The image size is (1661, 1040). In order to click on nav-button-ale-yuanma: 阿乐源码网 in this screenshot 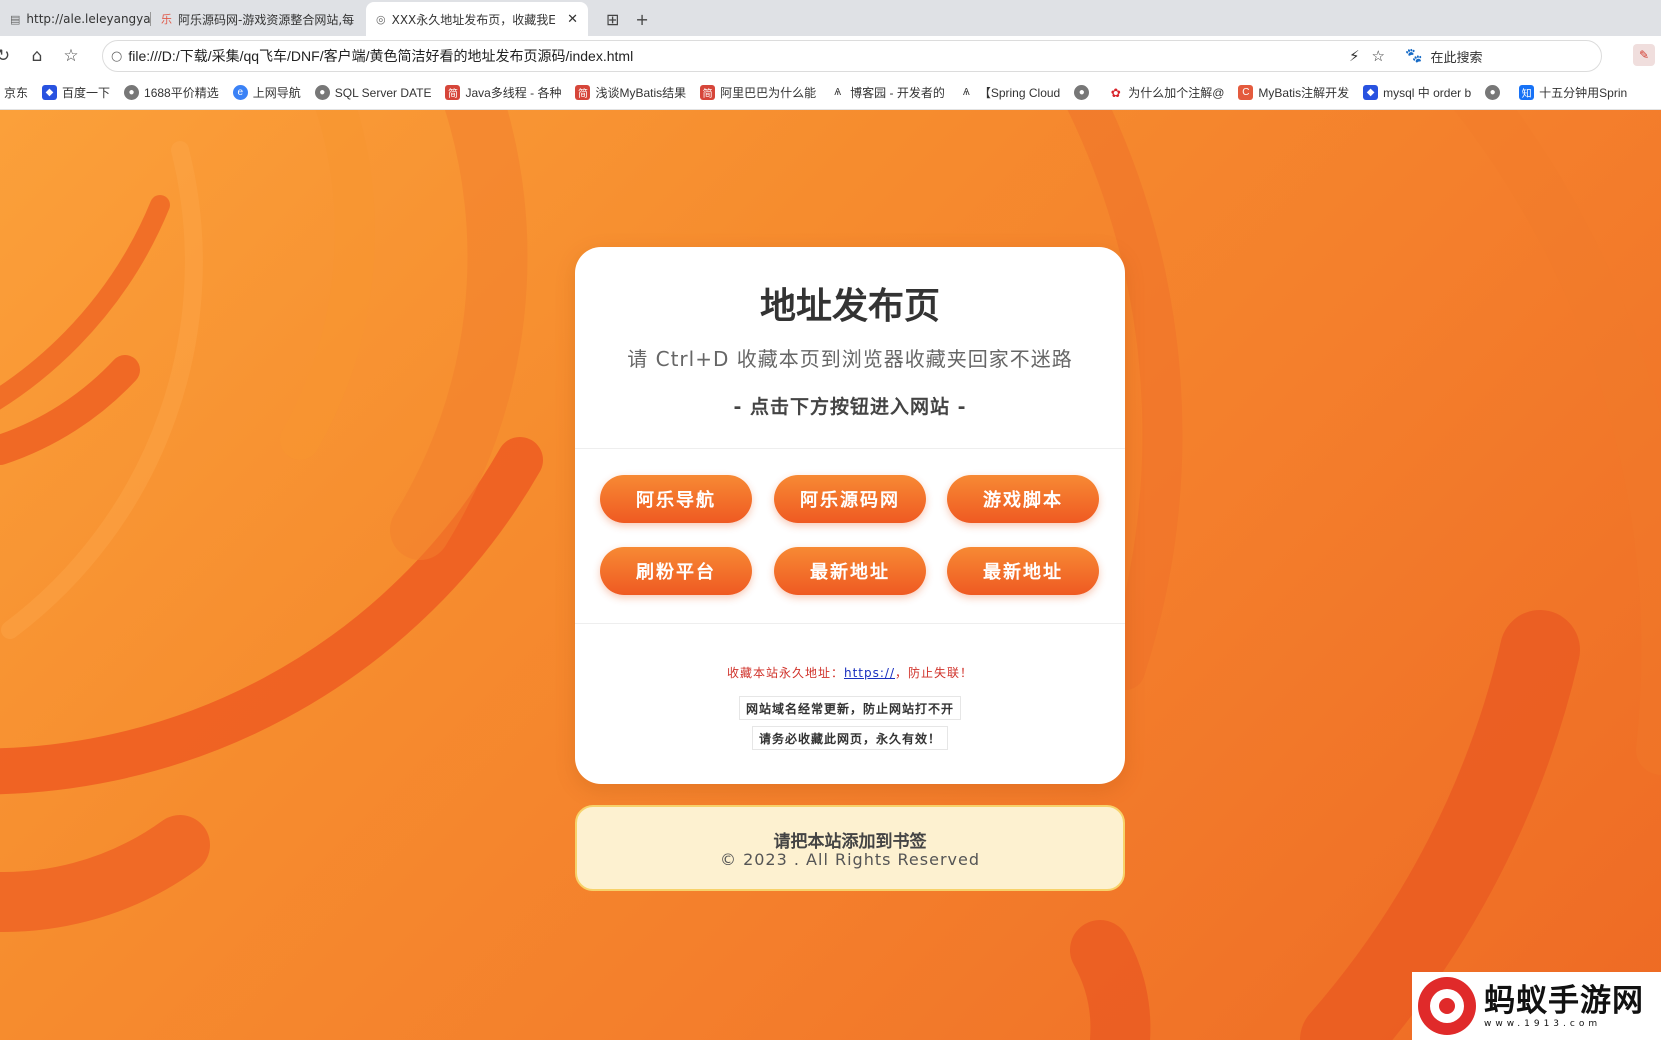, I will do `click(850, 499)`.